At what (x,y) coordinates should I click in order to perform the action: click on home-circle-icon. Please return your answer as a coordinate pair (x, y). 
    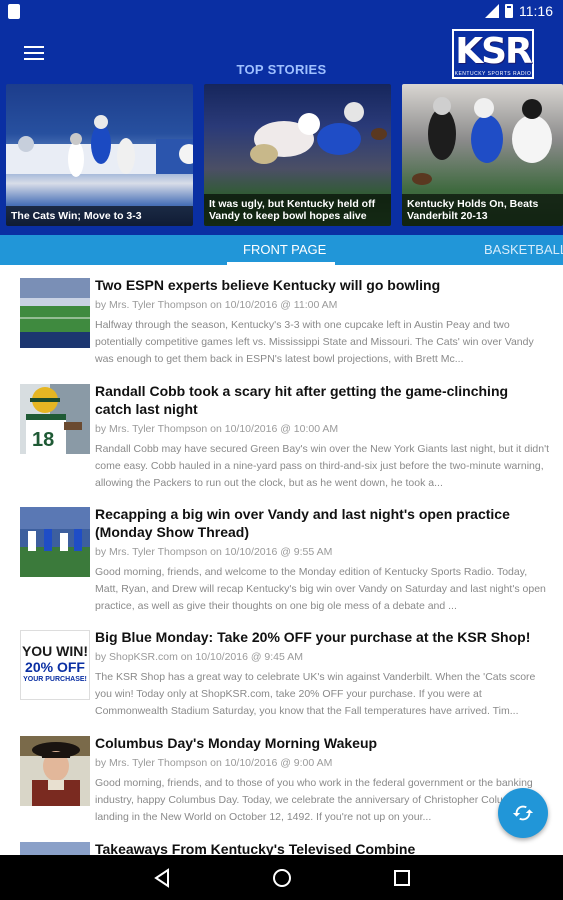
    Looking at the image, I should click on (282, 878).